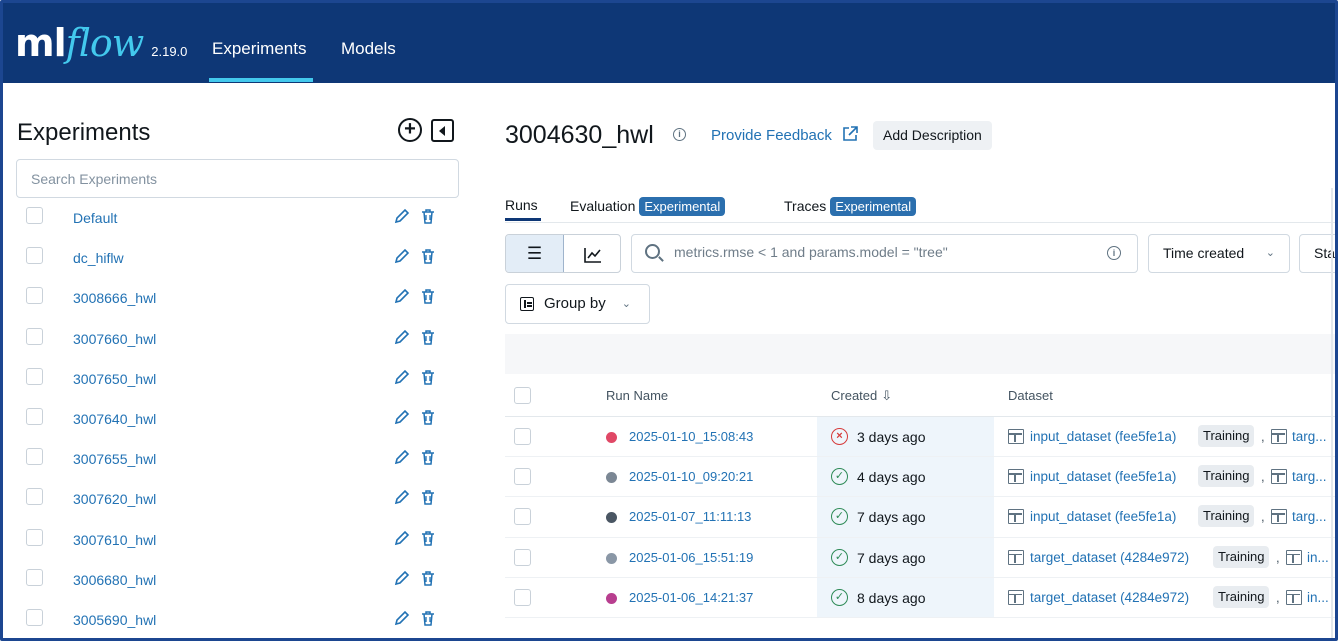 This screenshot has width=1338, height=641. I want to click on column-header-dataset: Dataset, so click(1030, 395).